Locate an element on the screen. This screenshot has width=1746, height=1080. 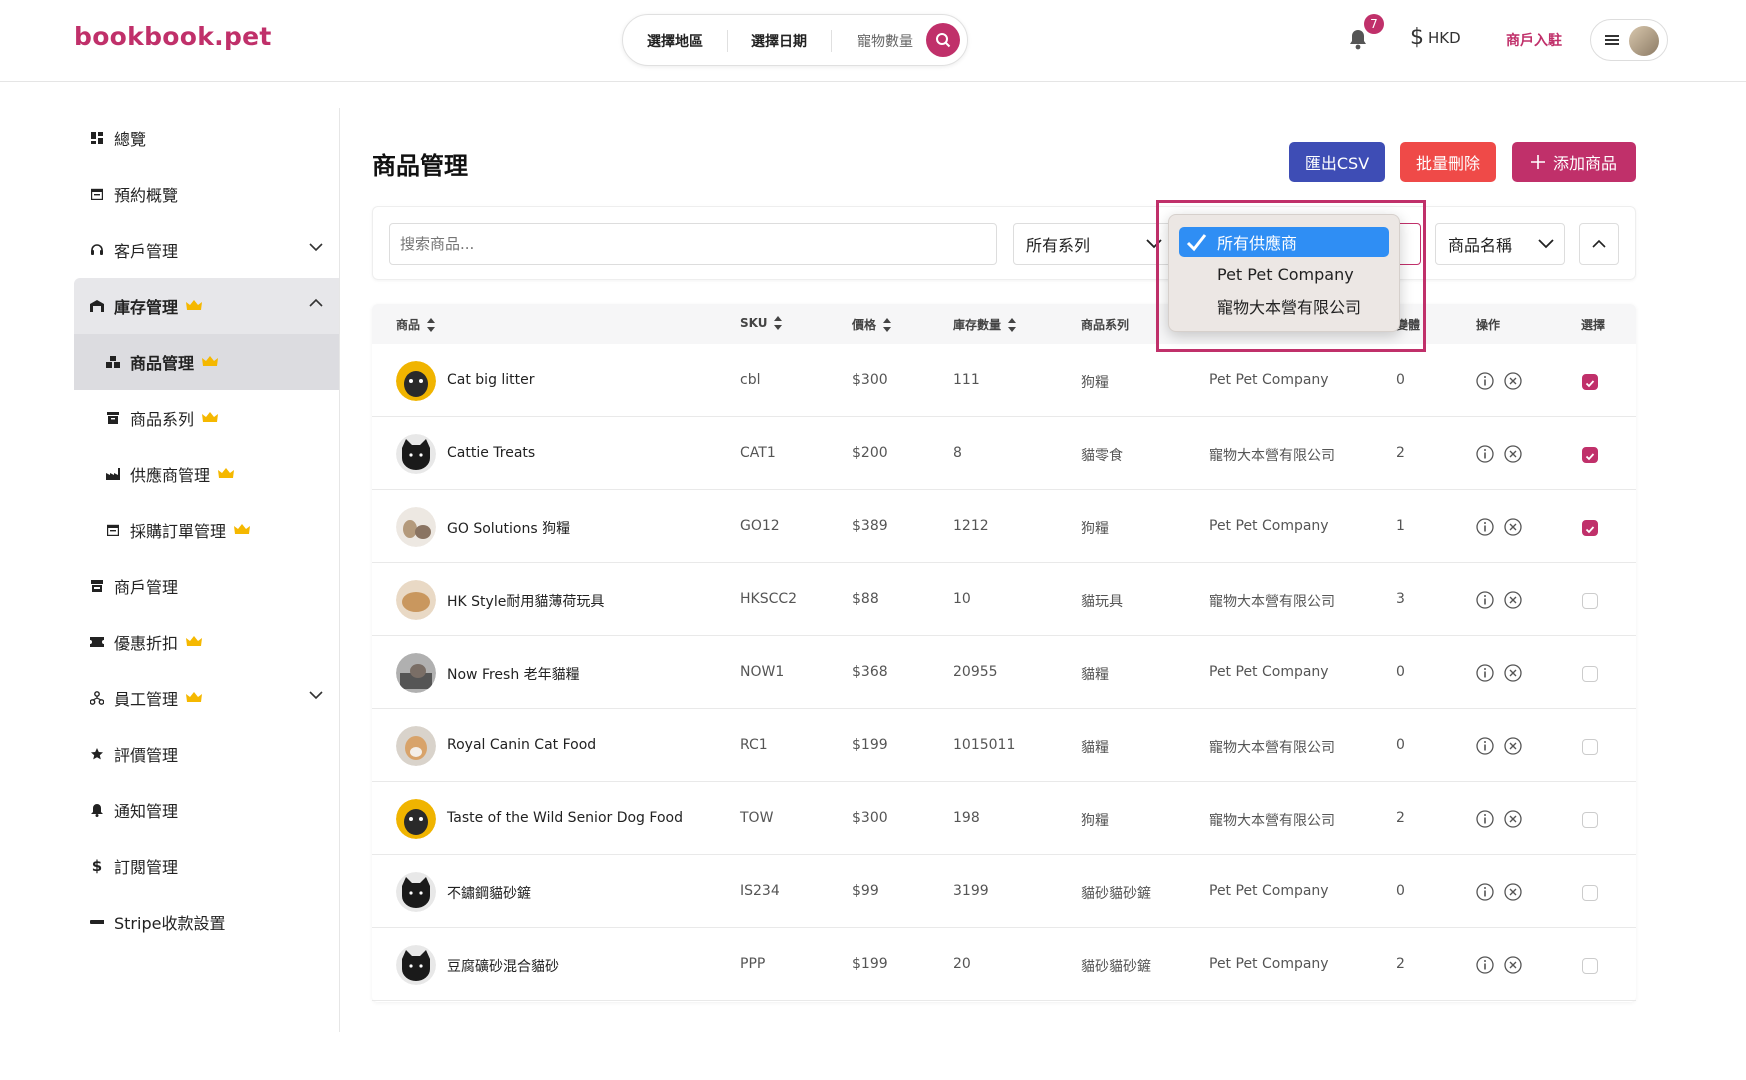
sidebar-item-notifications: 通知管理 is located at coordinates (206, 810).